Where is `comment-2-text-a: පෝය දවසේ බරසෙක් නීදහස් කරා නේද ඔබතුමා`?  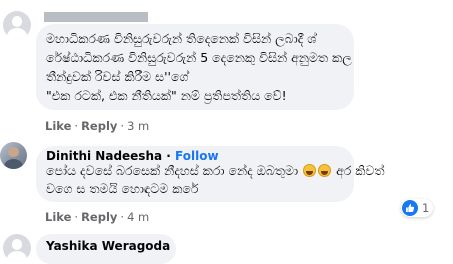
comment-2-text-a: පෝය දවසේ බරසෙක් නීදහස් කරා නේද ඔබතුමා is located at coordinates (172, 170).